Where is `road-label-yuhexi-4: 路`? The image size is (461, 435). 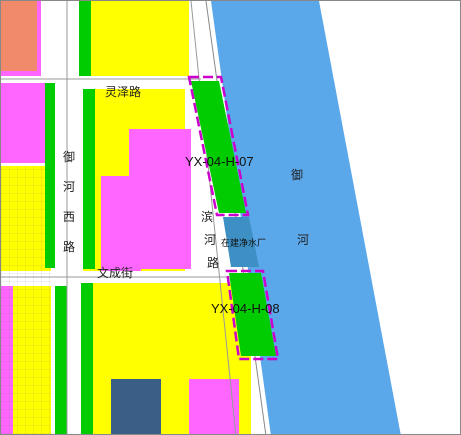
road-label-yuhexi-4: 路 is located at coordinates (69, 246).